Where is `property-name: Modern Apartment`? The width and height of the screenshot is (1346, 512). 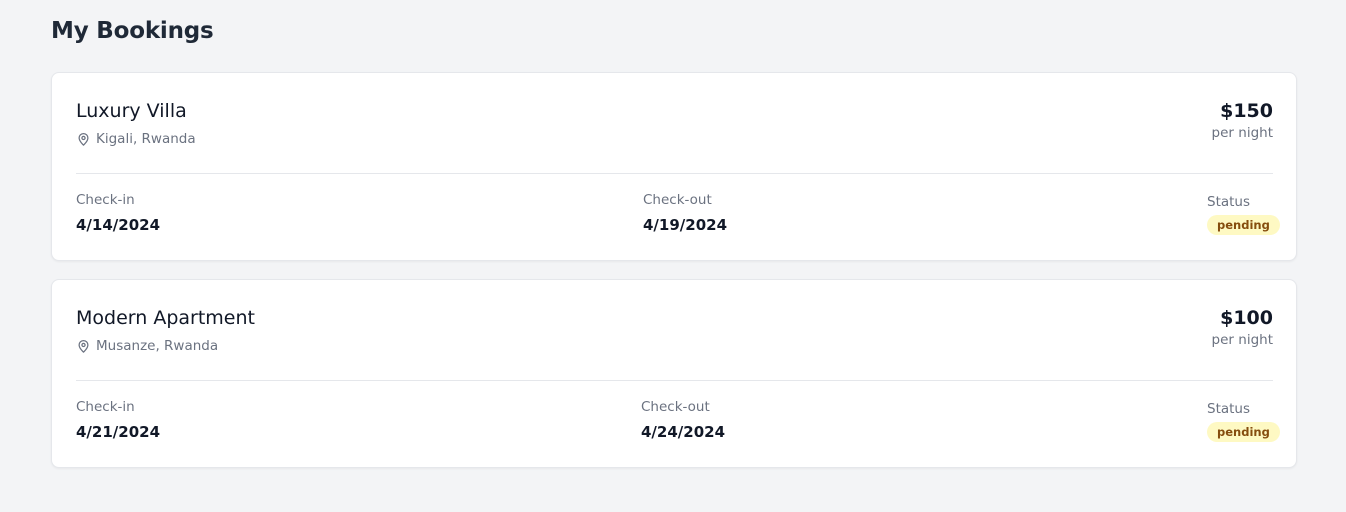
property-name: Modern Apartment is located at coordinates (165, 318).